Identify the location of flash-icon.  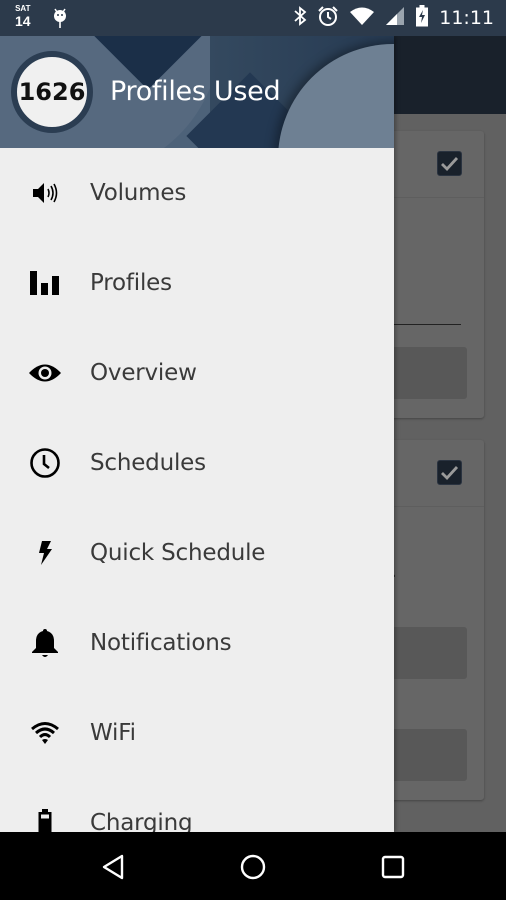
(45, 553).